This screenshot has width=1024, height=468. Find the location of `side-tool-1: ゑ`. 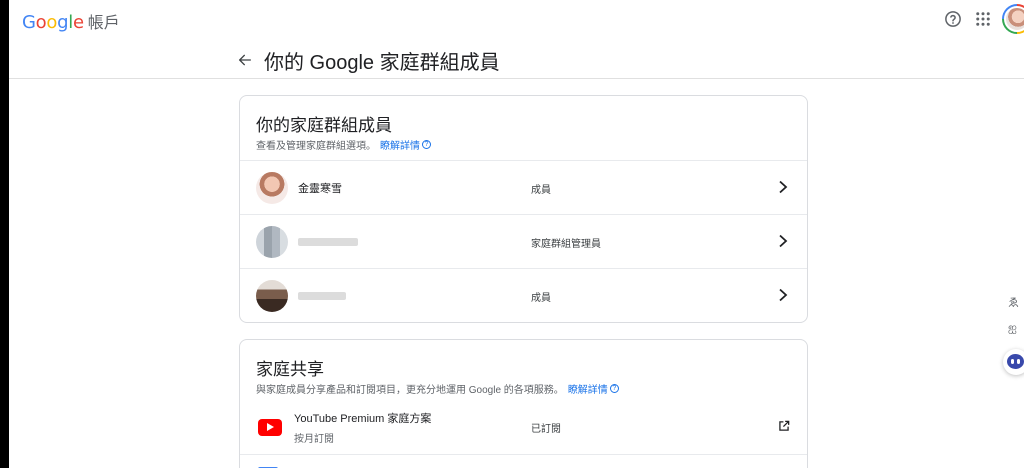

side-tool-1: ゑ is located at coordinates (1016, 305).